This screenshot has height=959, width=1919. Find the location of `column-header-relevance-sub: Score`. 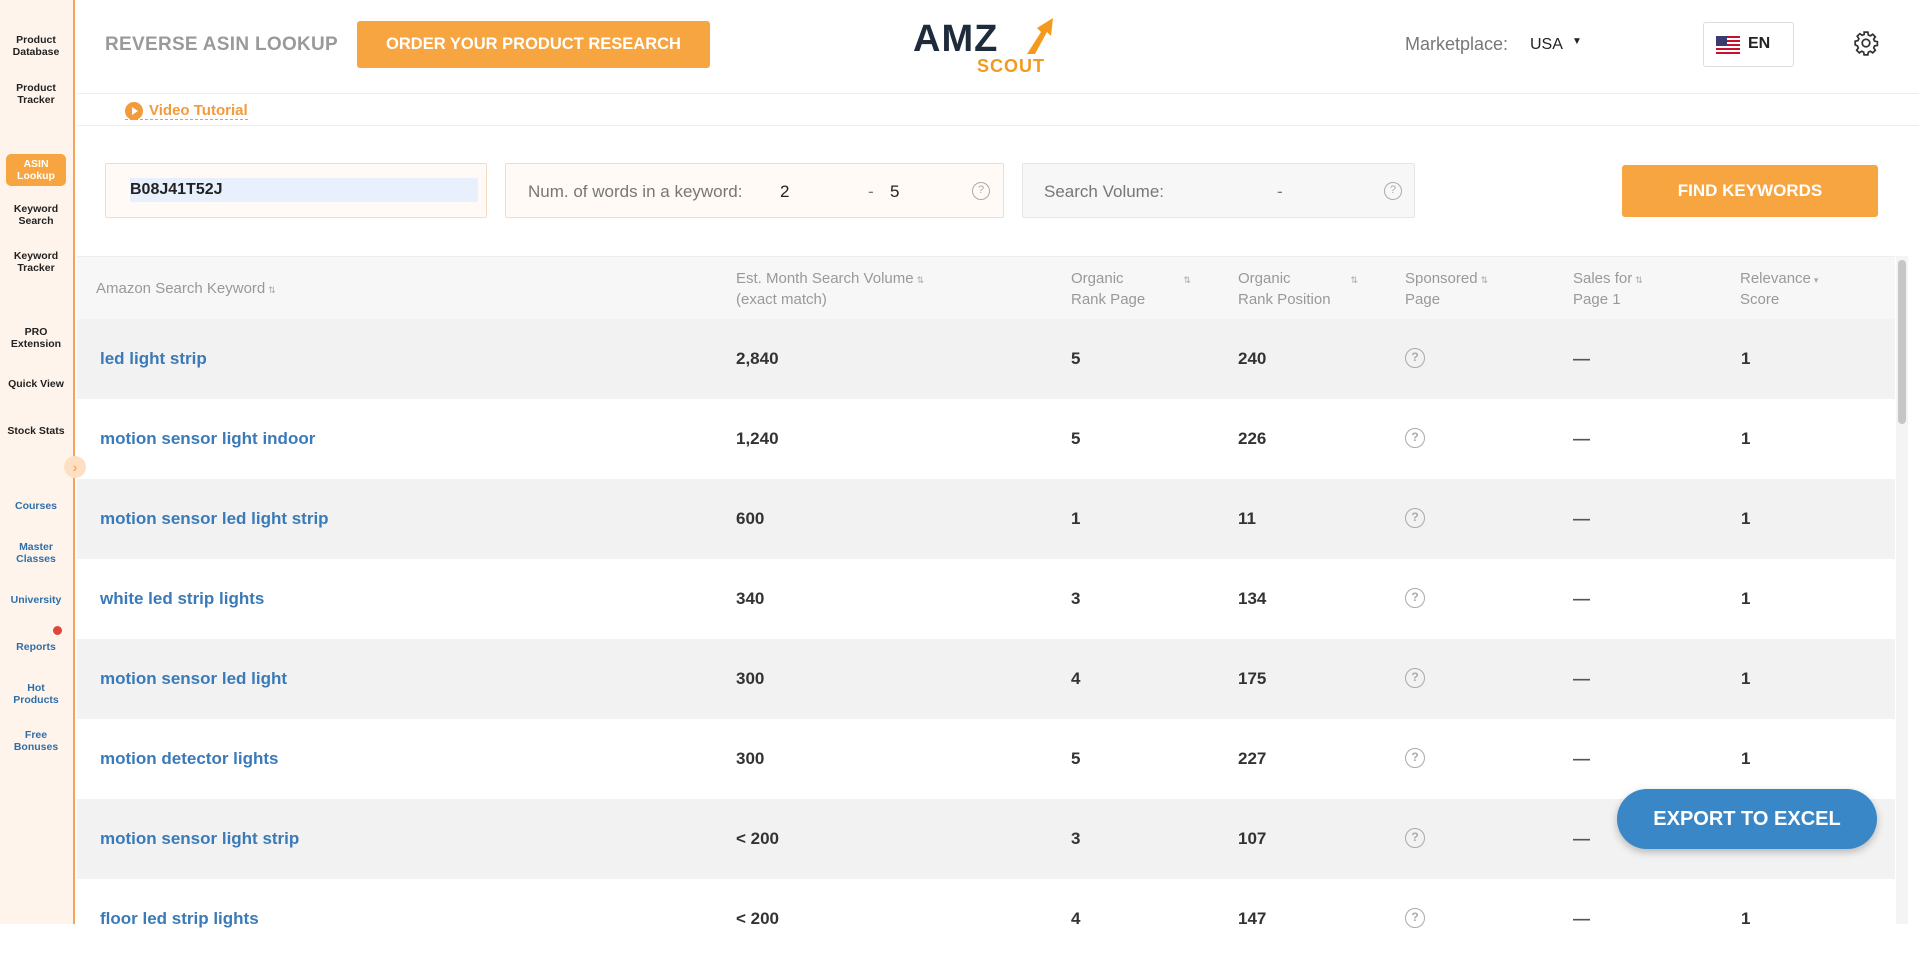

column-header-relevance-sub: Score is located at coordinates (1760, 299).